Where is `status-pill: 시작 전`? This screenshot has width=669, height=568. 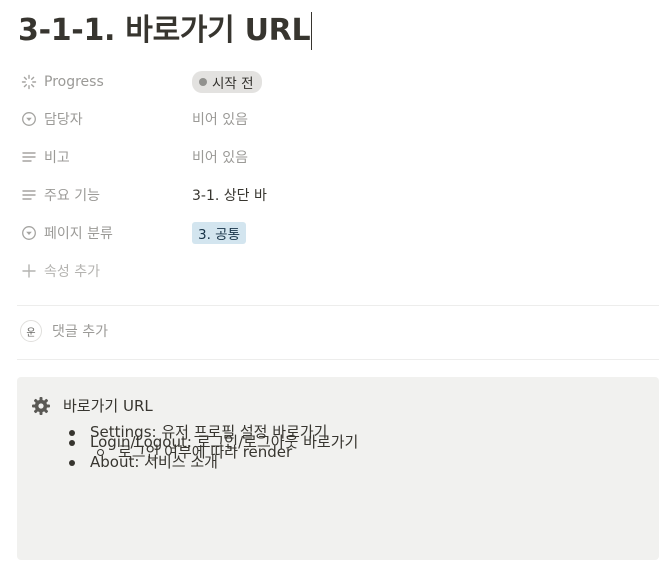 status-pill: 시작 전 is located at coordinates (227, 82).